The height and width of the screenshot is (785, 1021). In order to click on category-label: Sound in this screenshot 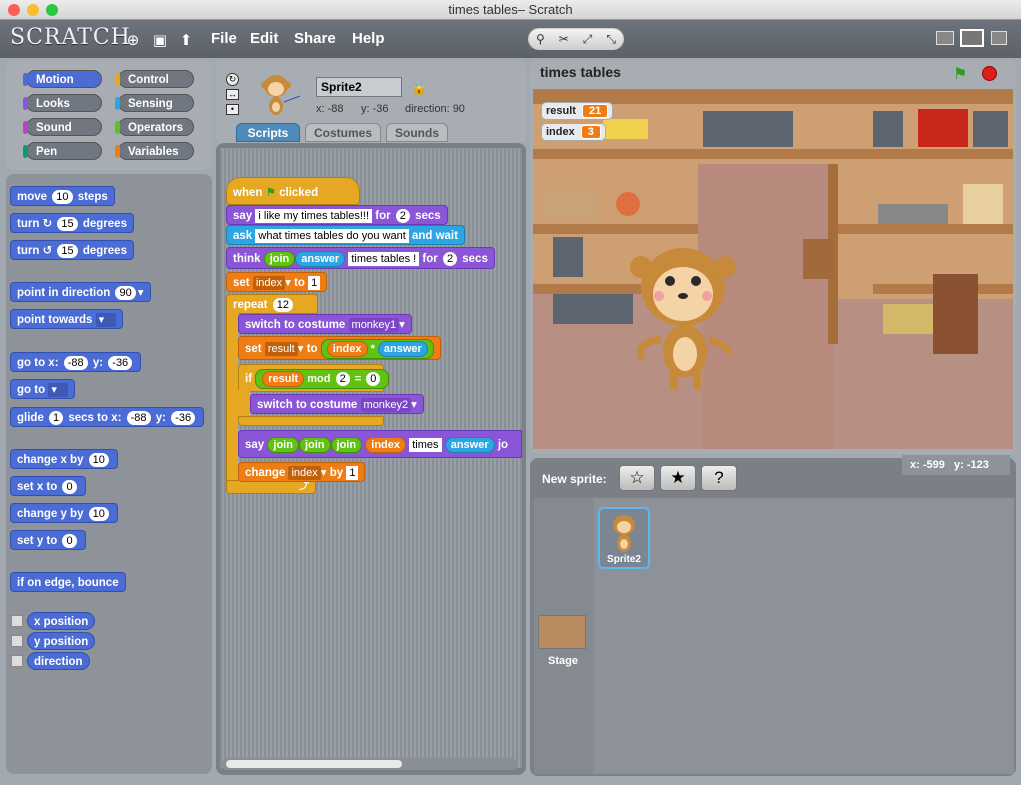, I will do `click(54, 128)`.